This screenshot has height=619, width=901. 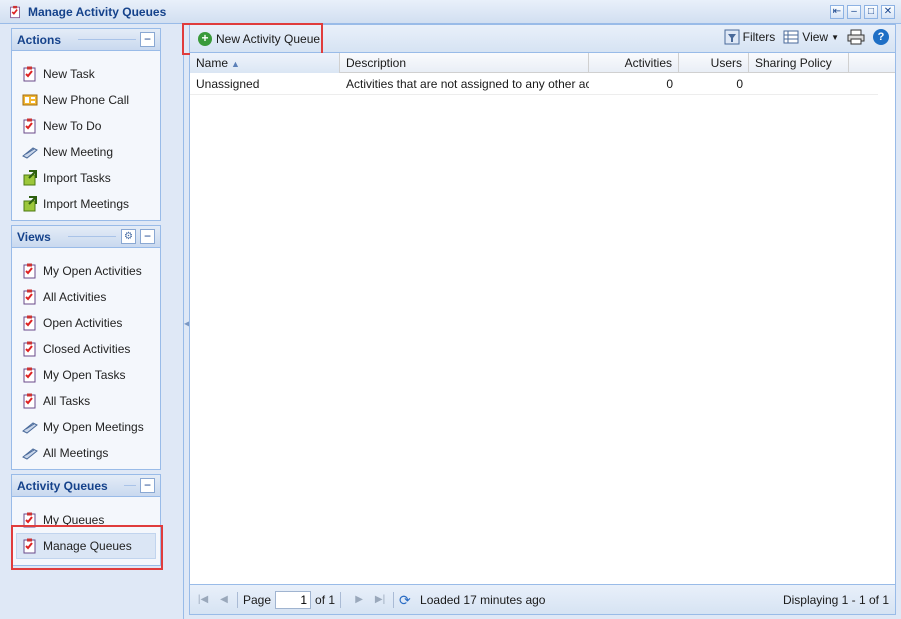 What do you see at coordinates (252, 39) in the screenshot?
I see `new-queue-highlight` at bounding box center [252, 39].